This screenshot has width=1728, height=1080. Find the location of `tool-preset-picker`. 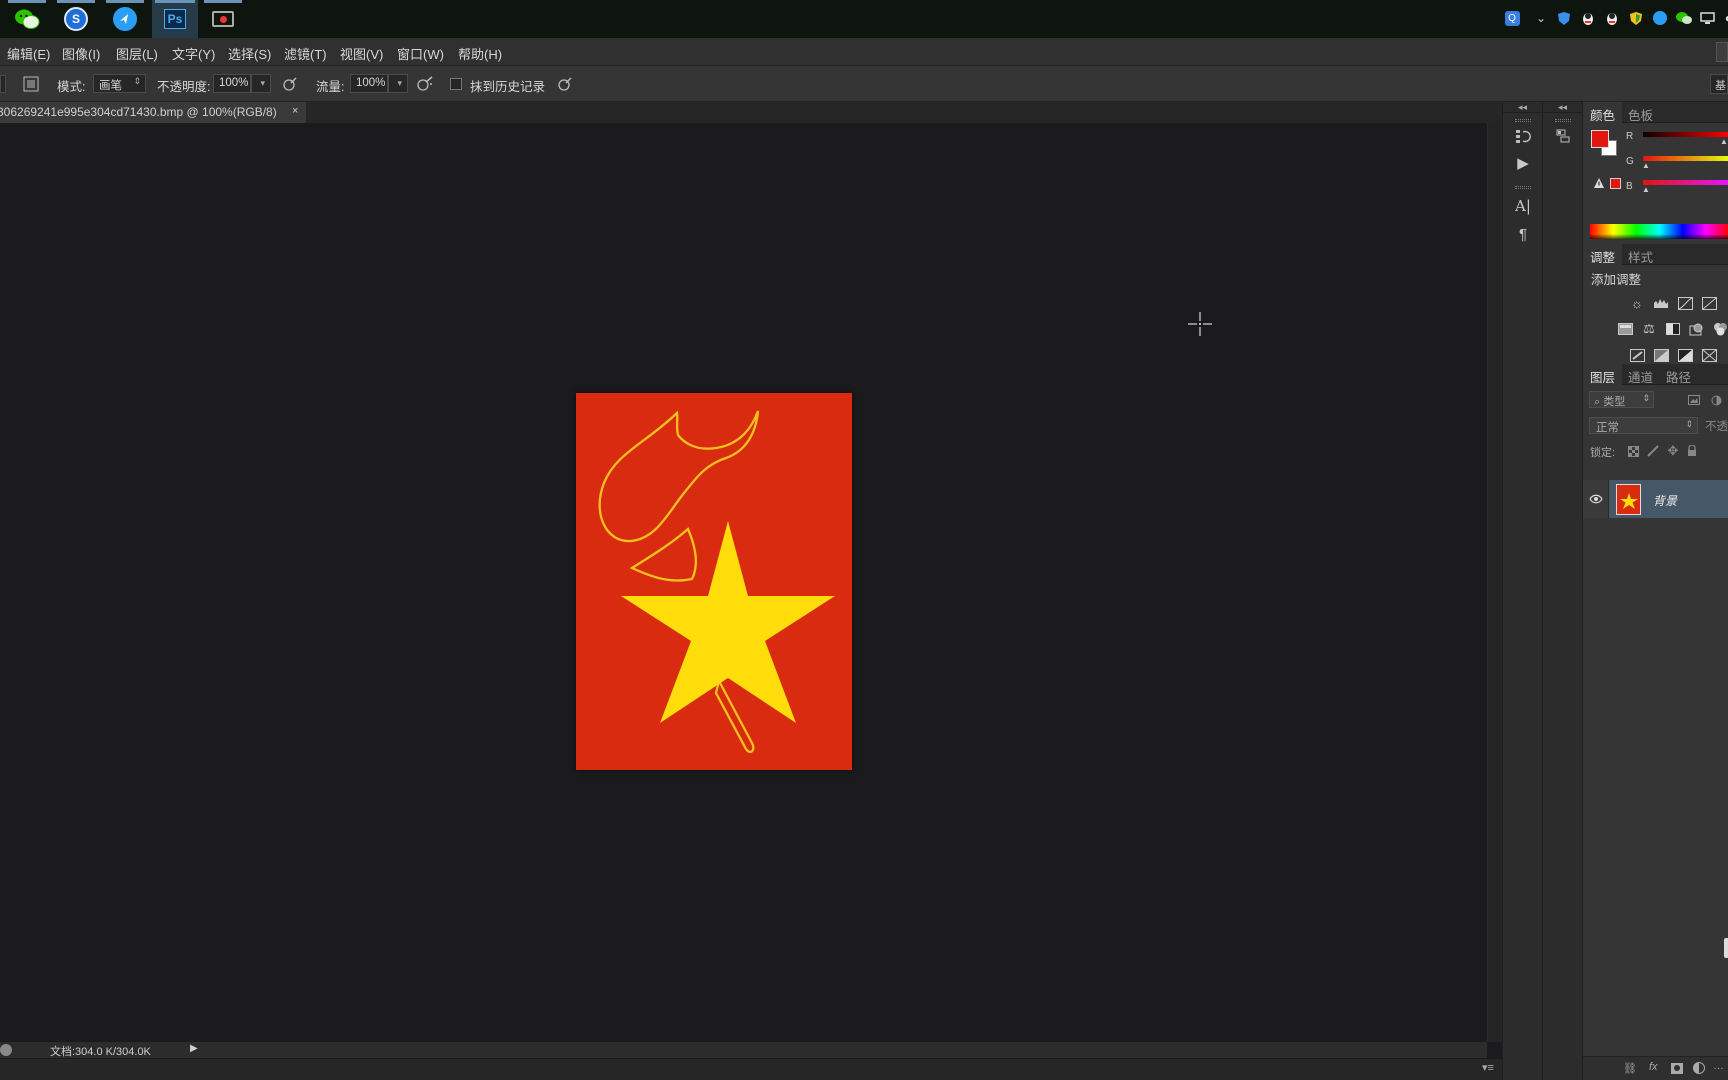

tool-preset-picker is located at coordinates (3, 84).